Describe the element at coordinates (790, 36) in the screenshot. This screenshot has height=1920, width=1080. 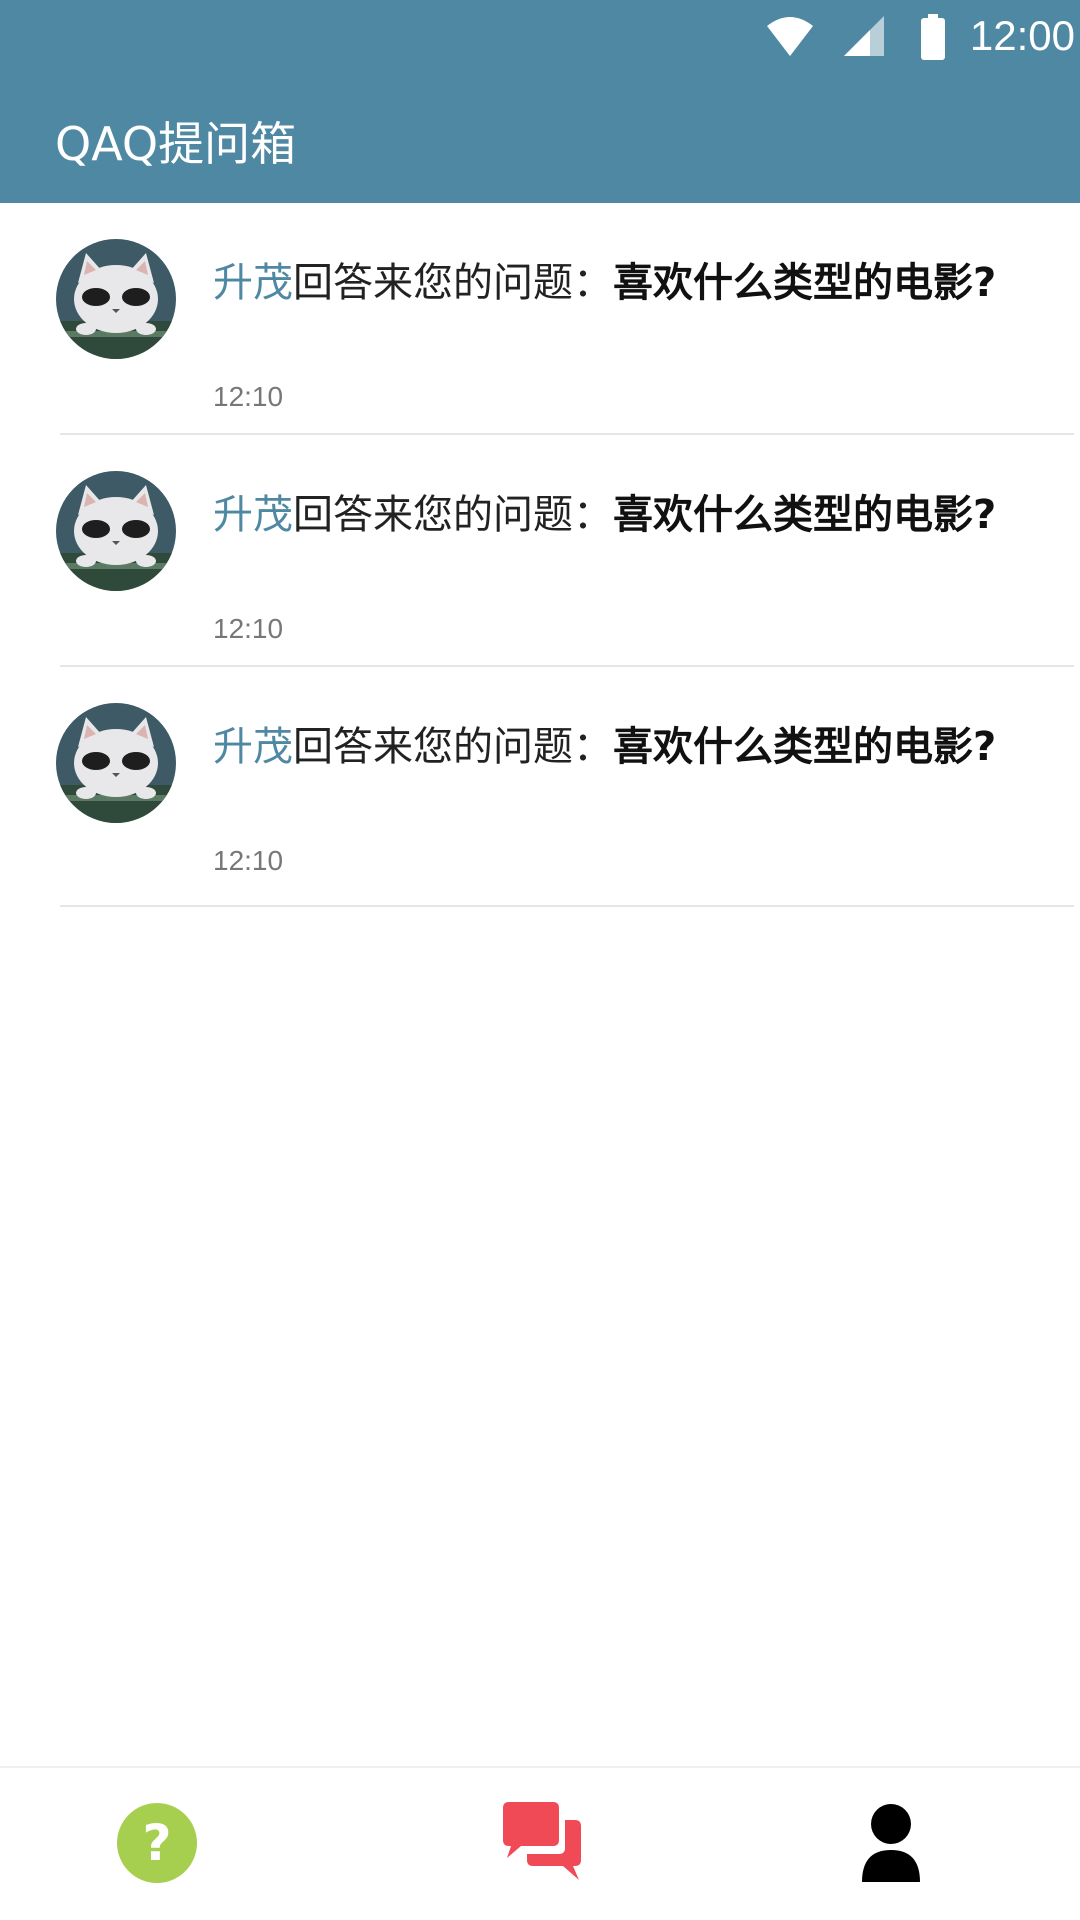
I see `wifi-icon` at that location.